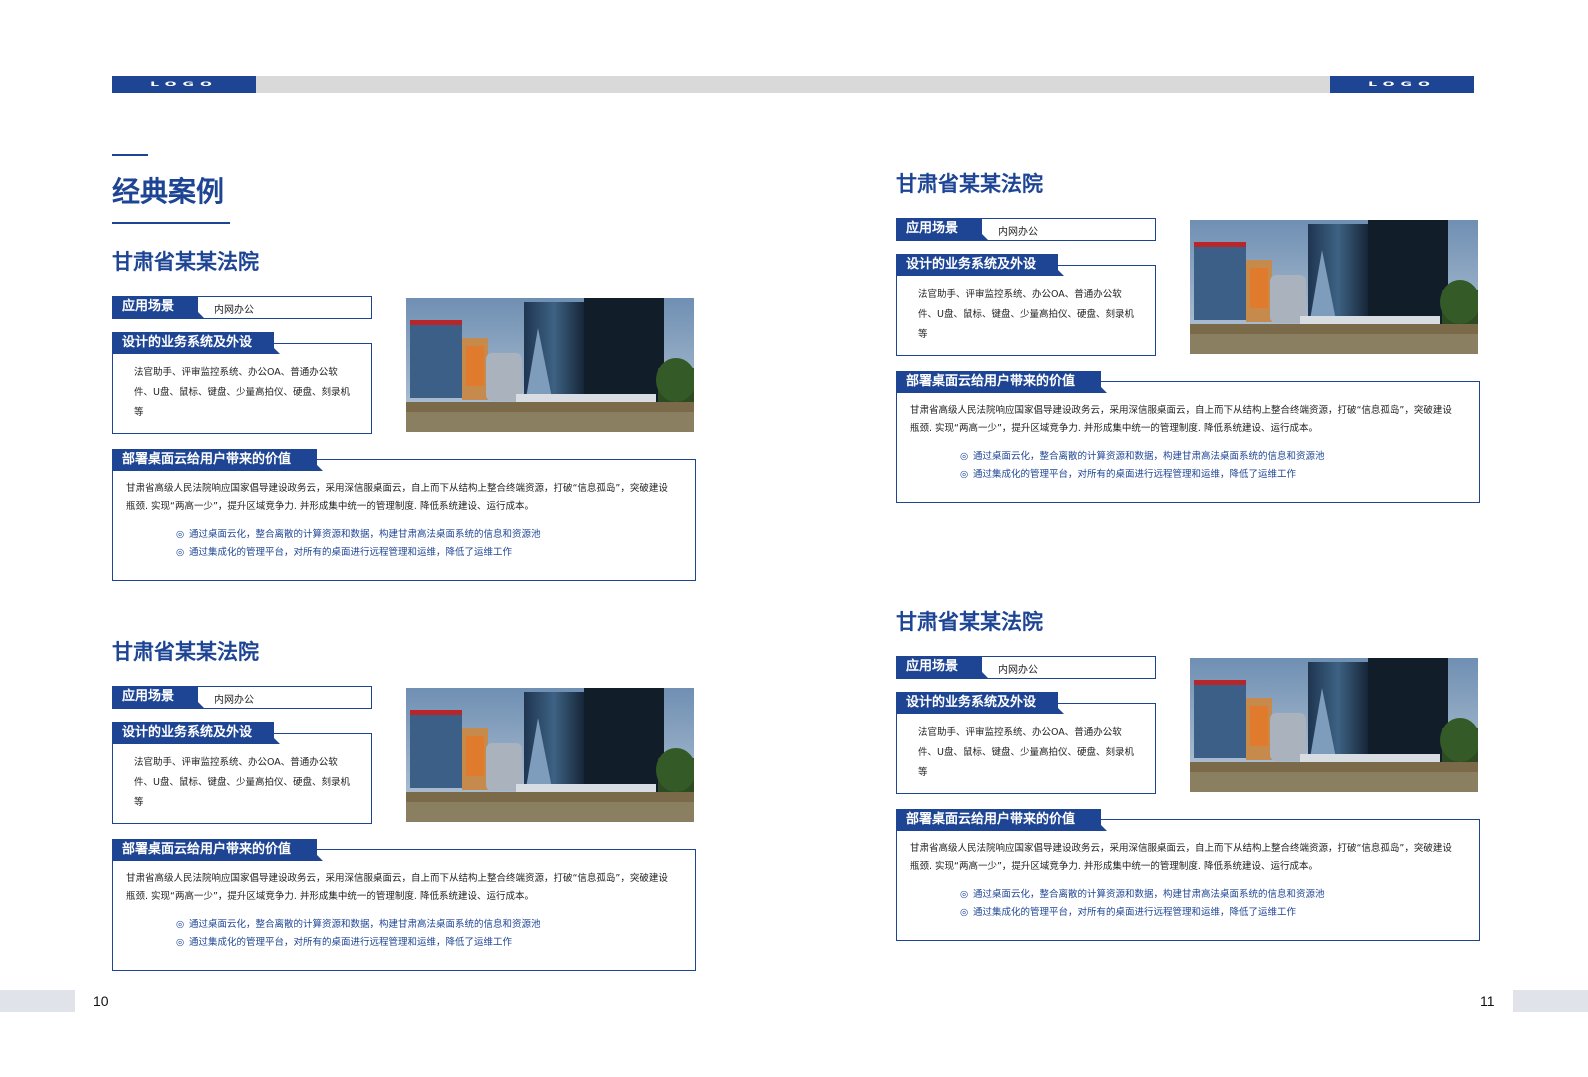 This screenshot has width=1588, height=1077. I want to click on logo-left: LOGO, so click(184, 84).